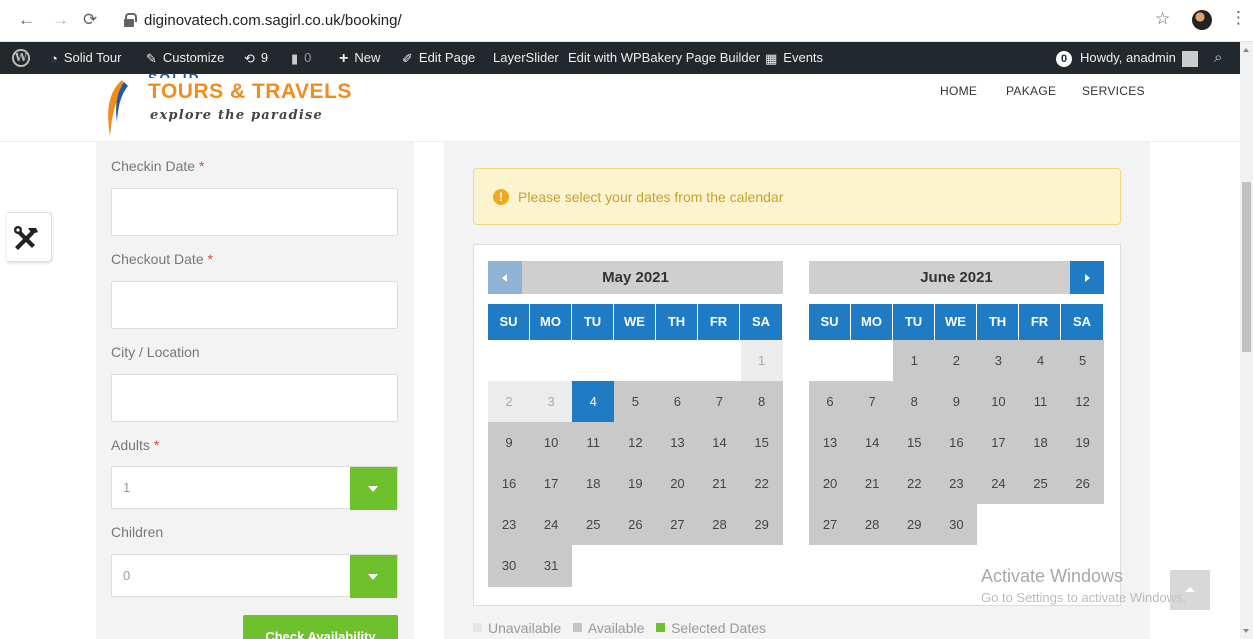 The width and height of the screenshot is (1253, 639). Describe the element at coordinates (1246, 267) in the screenshot. I see `scrollbar-thumb` at that location.